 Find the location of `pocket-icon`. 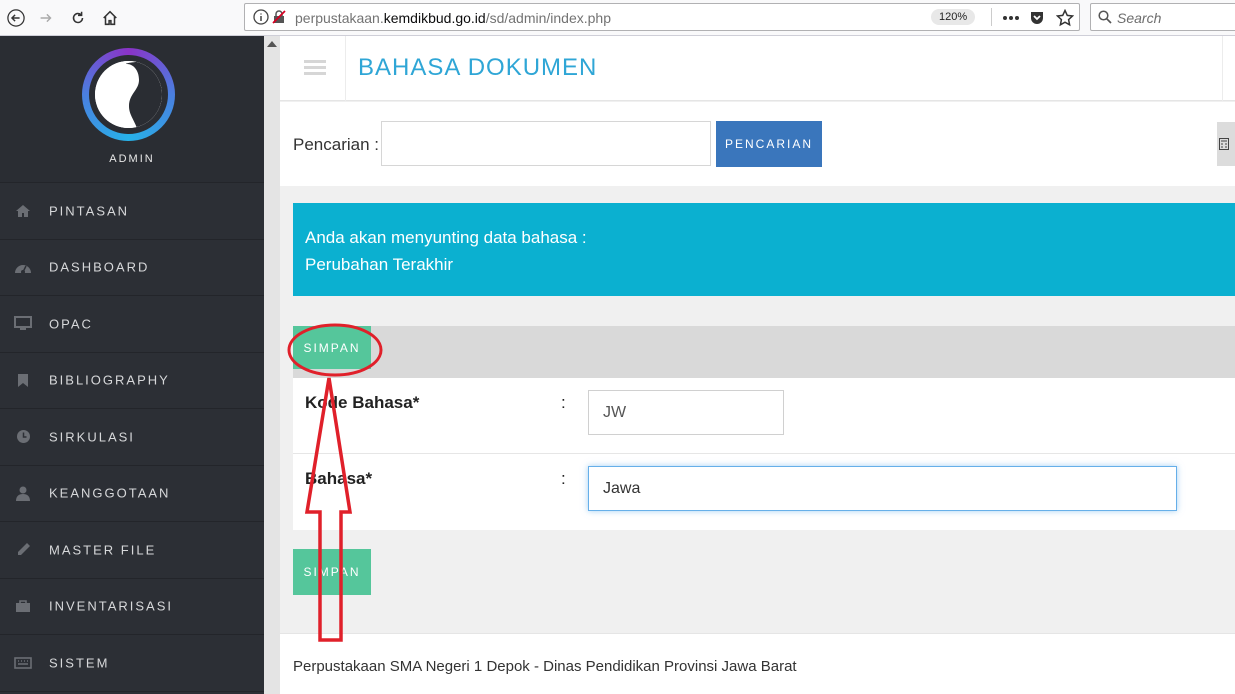

pocket-icon is located at coordinates (1037, 18).